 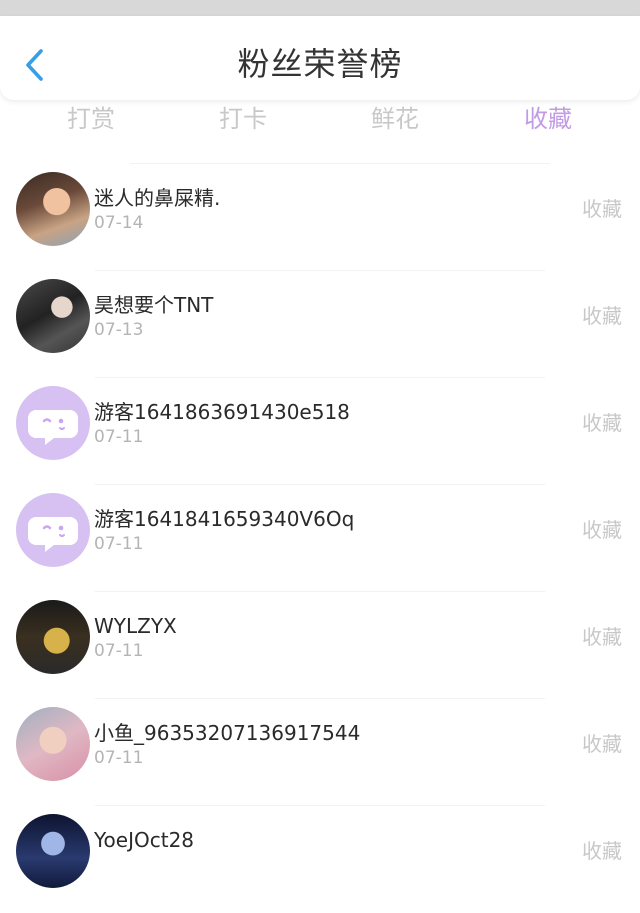 I want to click on tab-checkin: 打卡, so click(x=243, y=119).